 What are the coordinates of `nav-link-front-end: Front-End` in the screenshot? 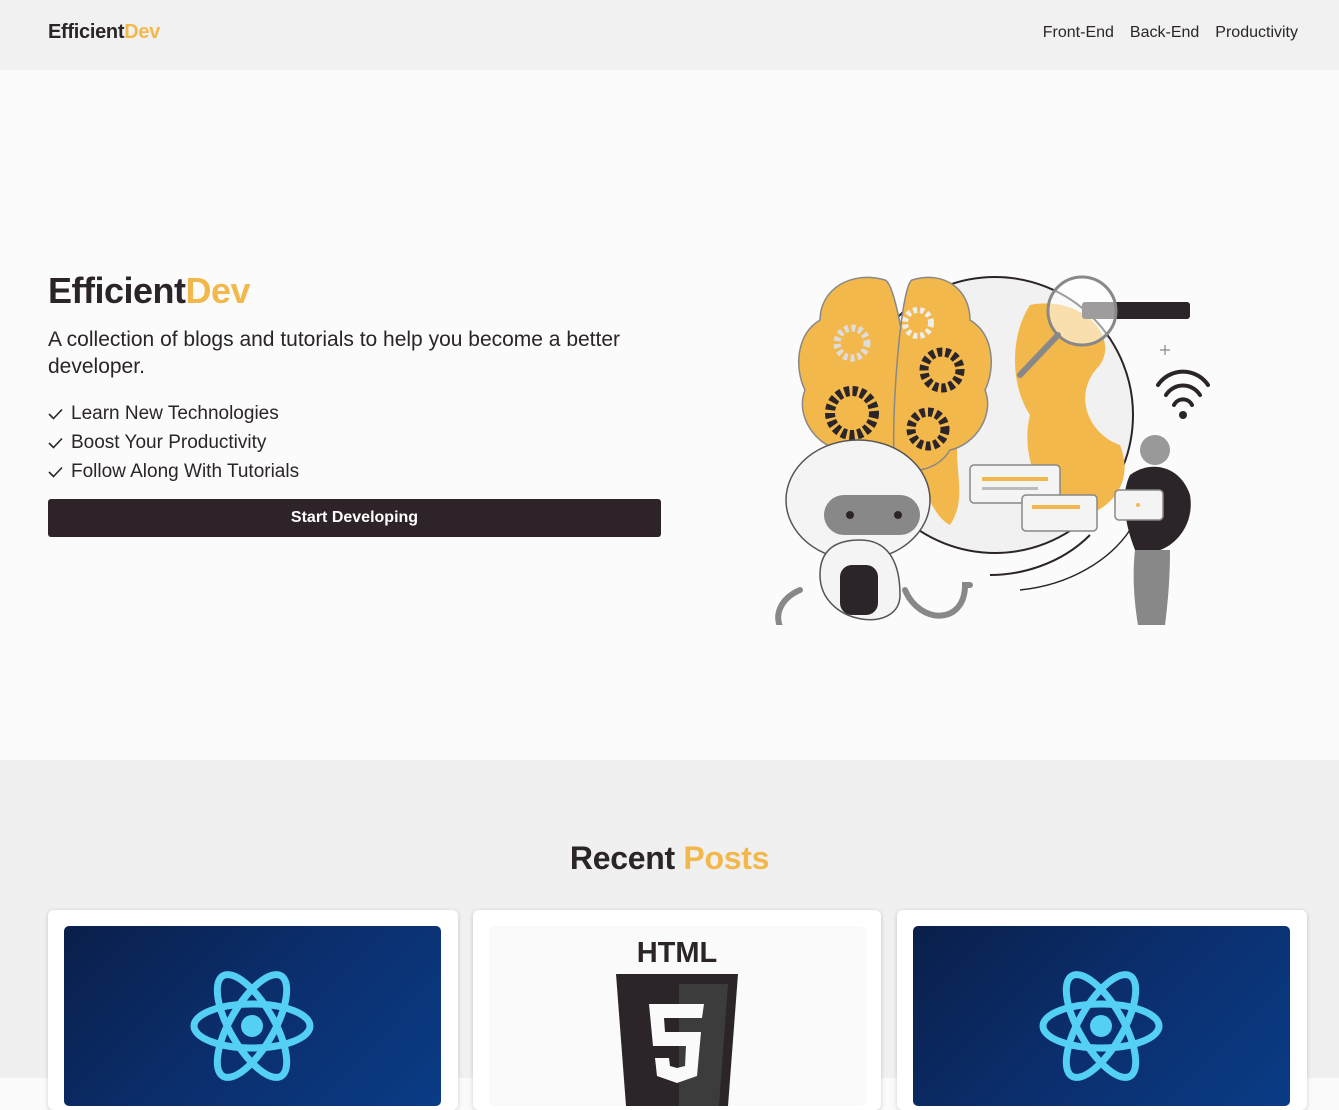 It's located at (1078, 33).